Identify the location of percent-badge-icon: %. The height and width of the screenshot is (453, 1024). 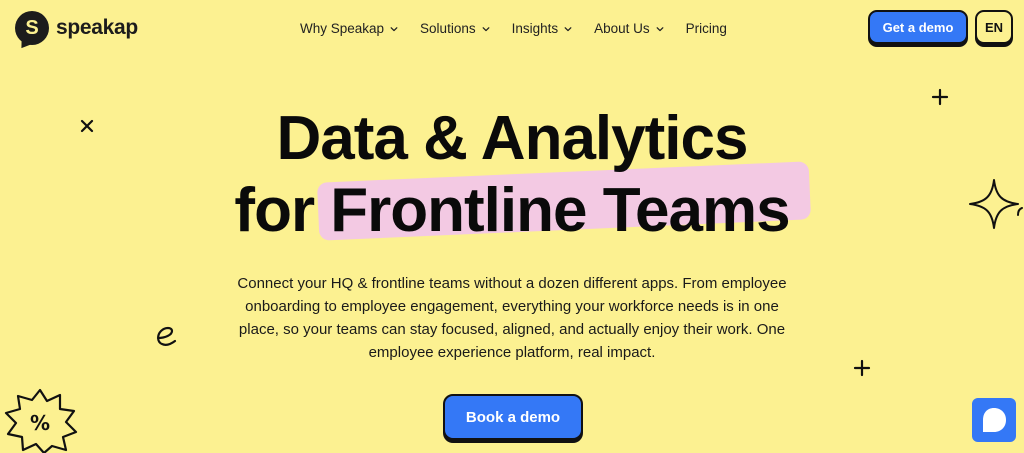
(41, 420).